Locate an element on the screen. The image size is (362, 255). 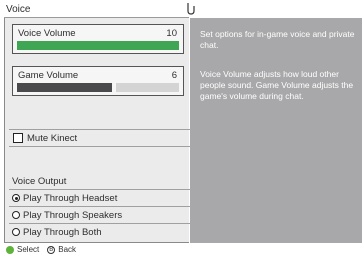
button-legend: Select B Back is located at coordinates (41, 249).